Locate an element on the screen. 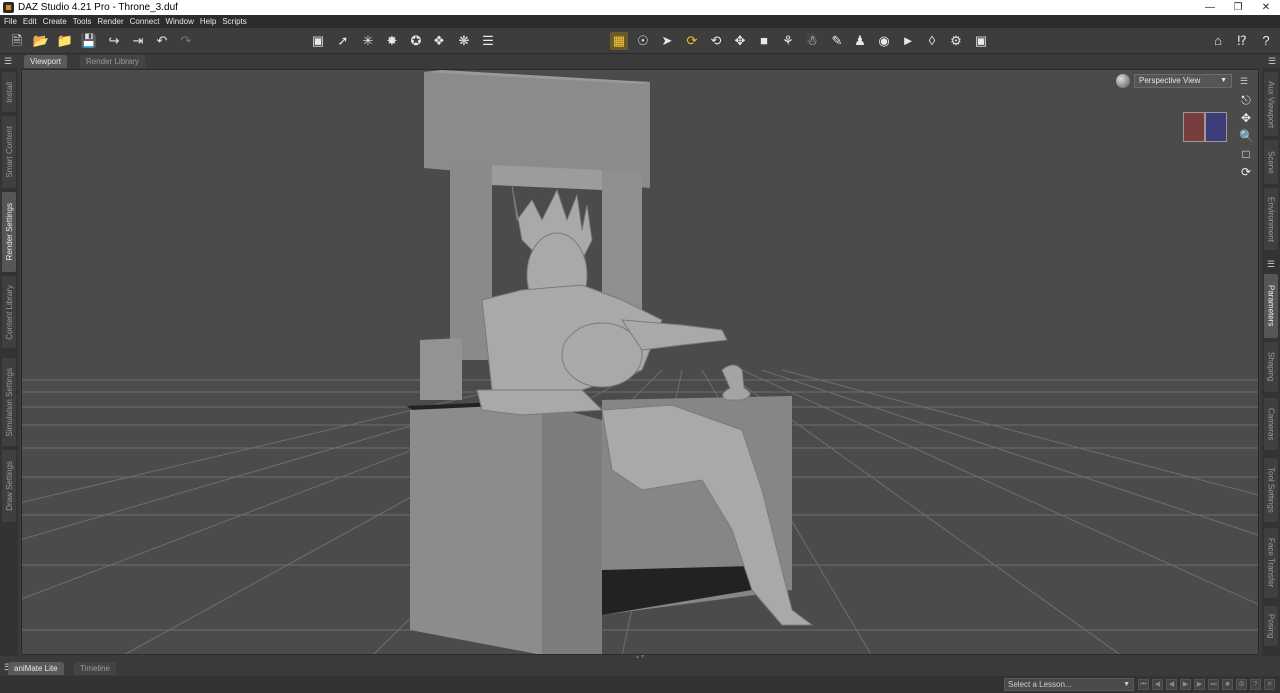 Image resolution: width=1280 pixels, height=693 pixels. tool-list-icon: ☰ is located at coordinates (488, 41).